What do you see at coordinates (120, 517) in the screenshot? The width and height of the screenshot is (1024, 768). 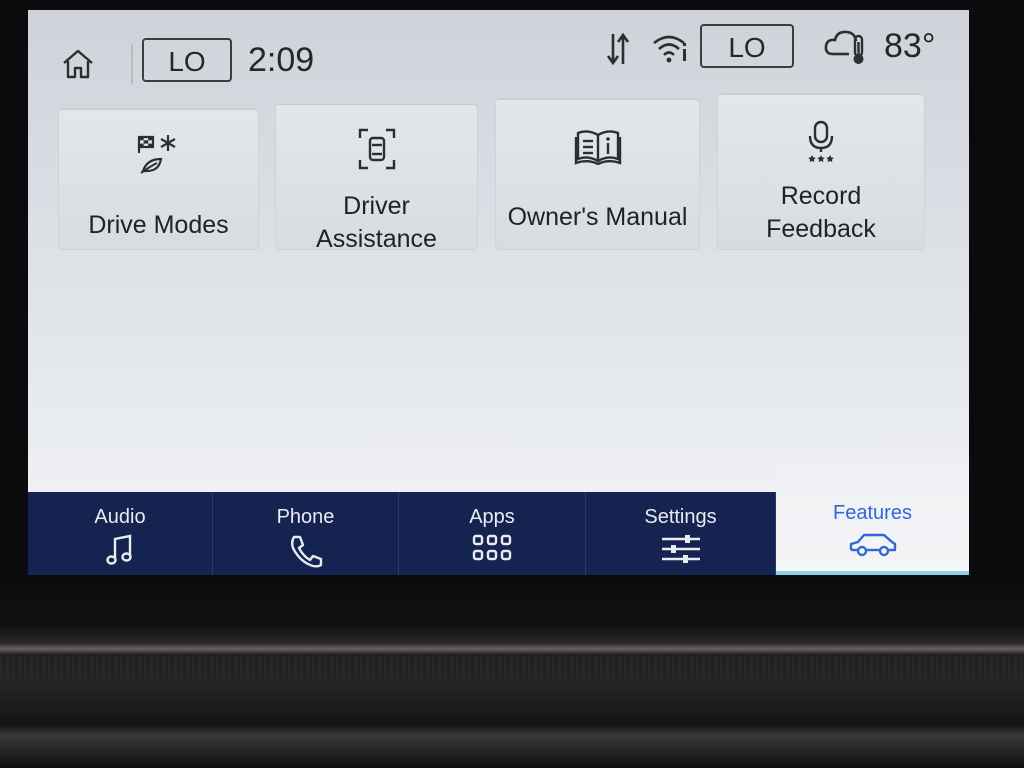 I see `nav-audio-label: Audio` at bounding box center [120, 517].